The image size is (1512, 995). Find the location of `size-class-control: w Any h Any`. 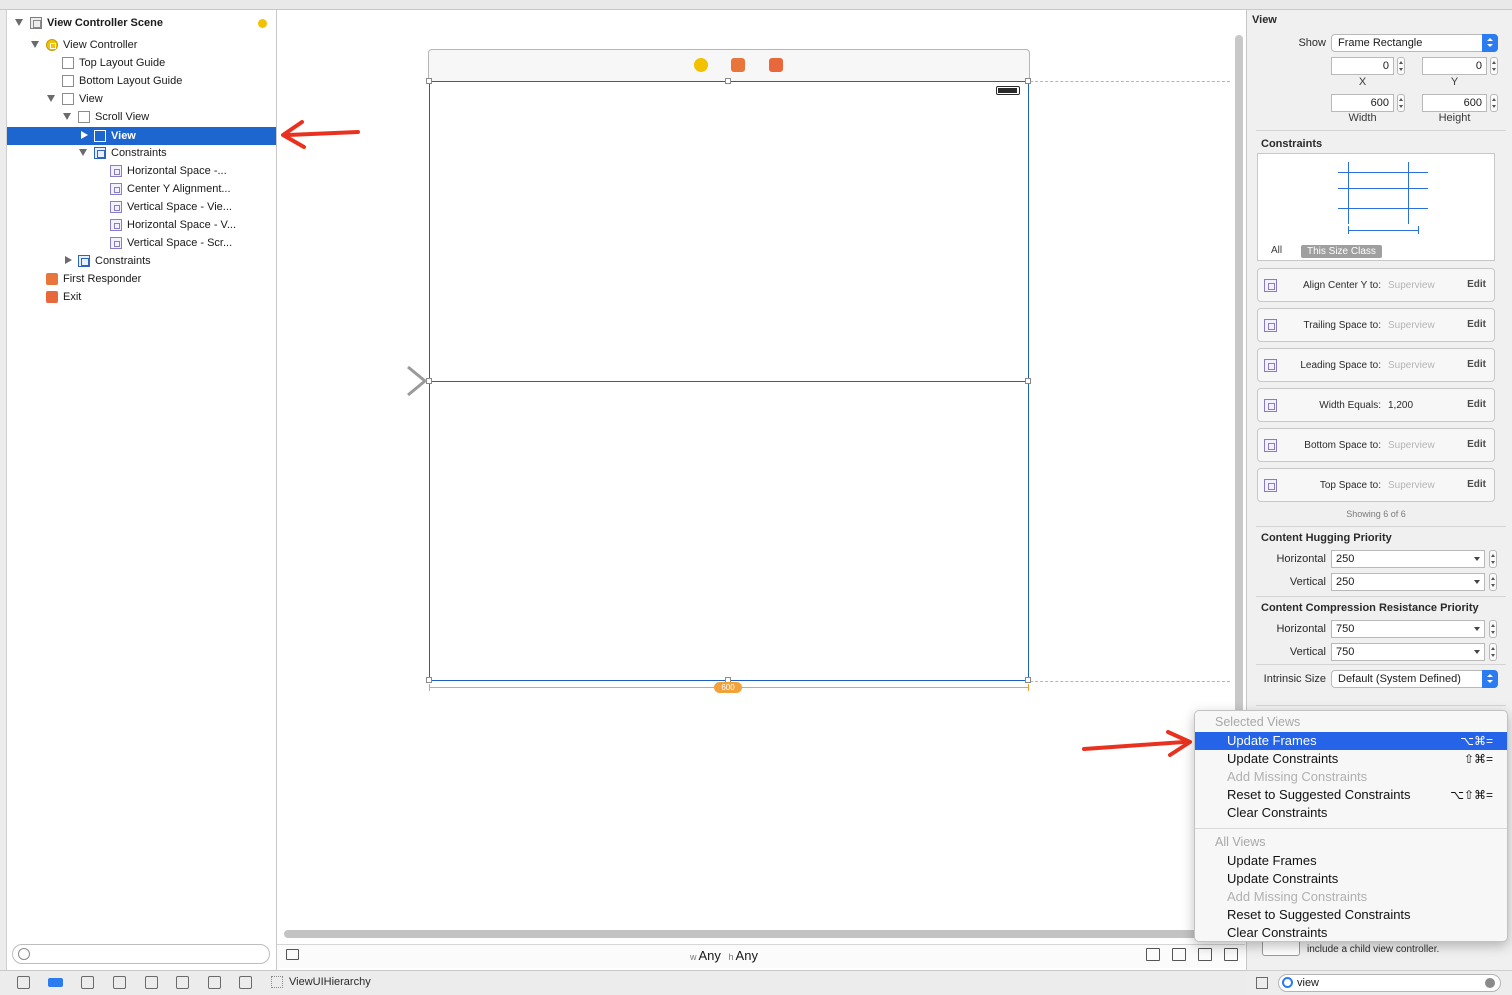

size-class-control: w Any h Any is located at coordinates (724, 955).